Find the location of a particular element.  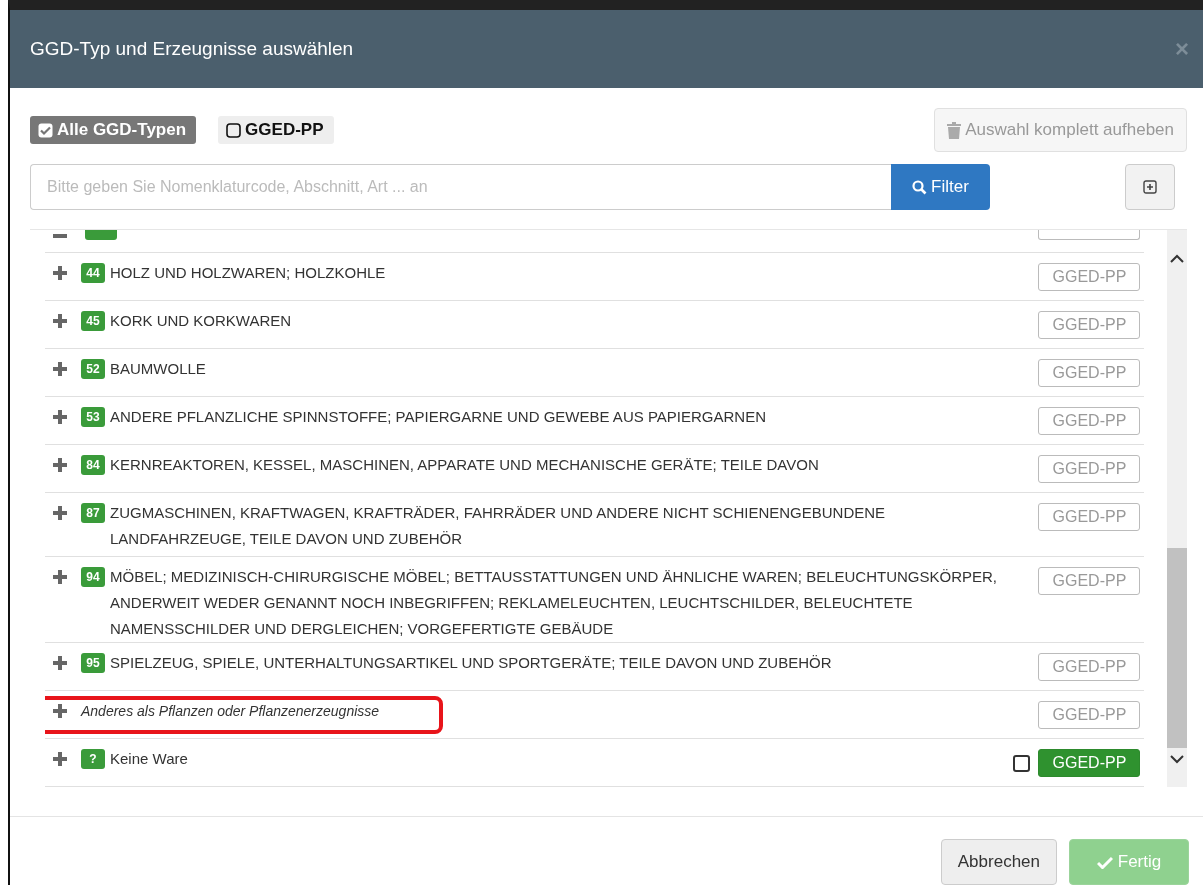

scrollbar is located at coordinates (1177, 508).